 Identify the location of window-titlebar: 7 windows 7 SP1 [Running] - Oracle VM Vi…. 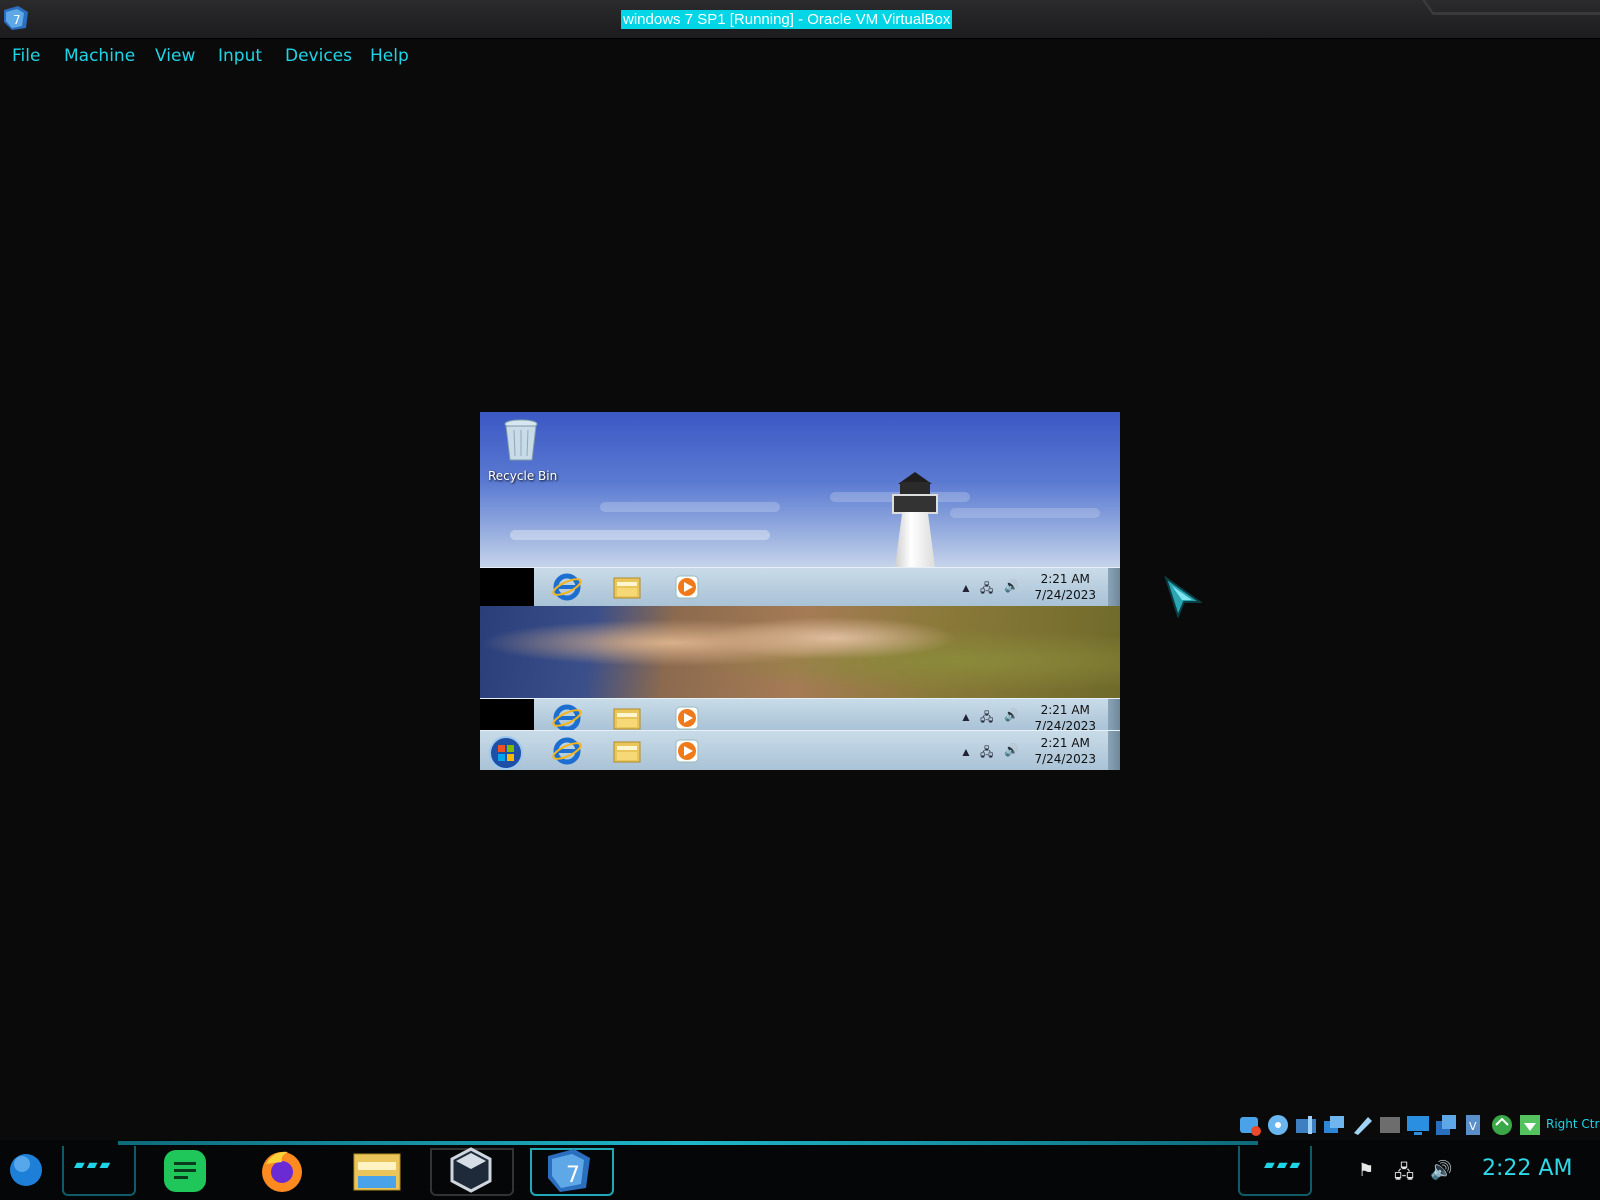
(800, 19).